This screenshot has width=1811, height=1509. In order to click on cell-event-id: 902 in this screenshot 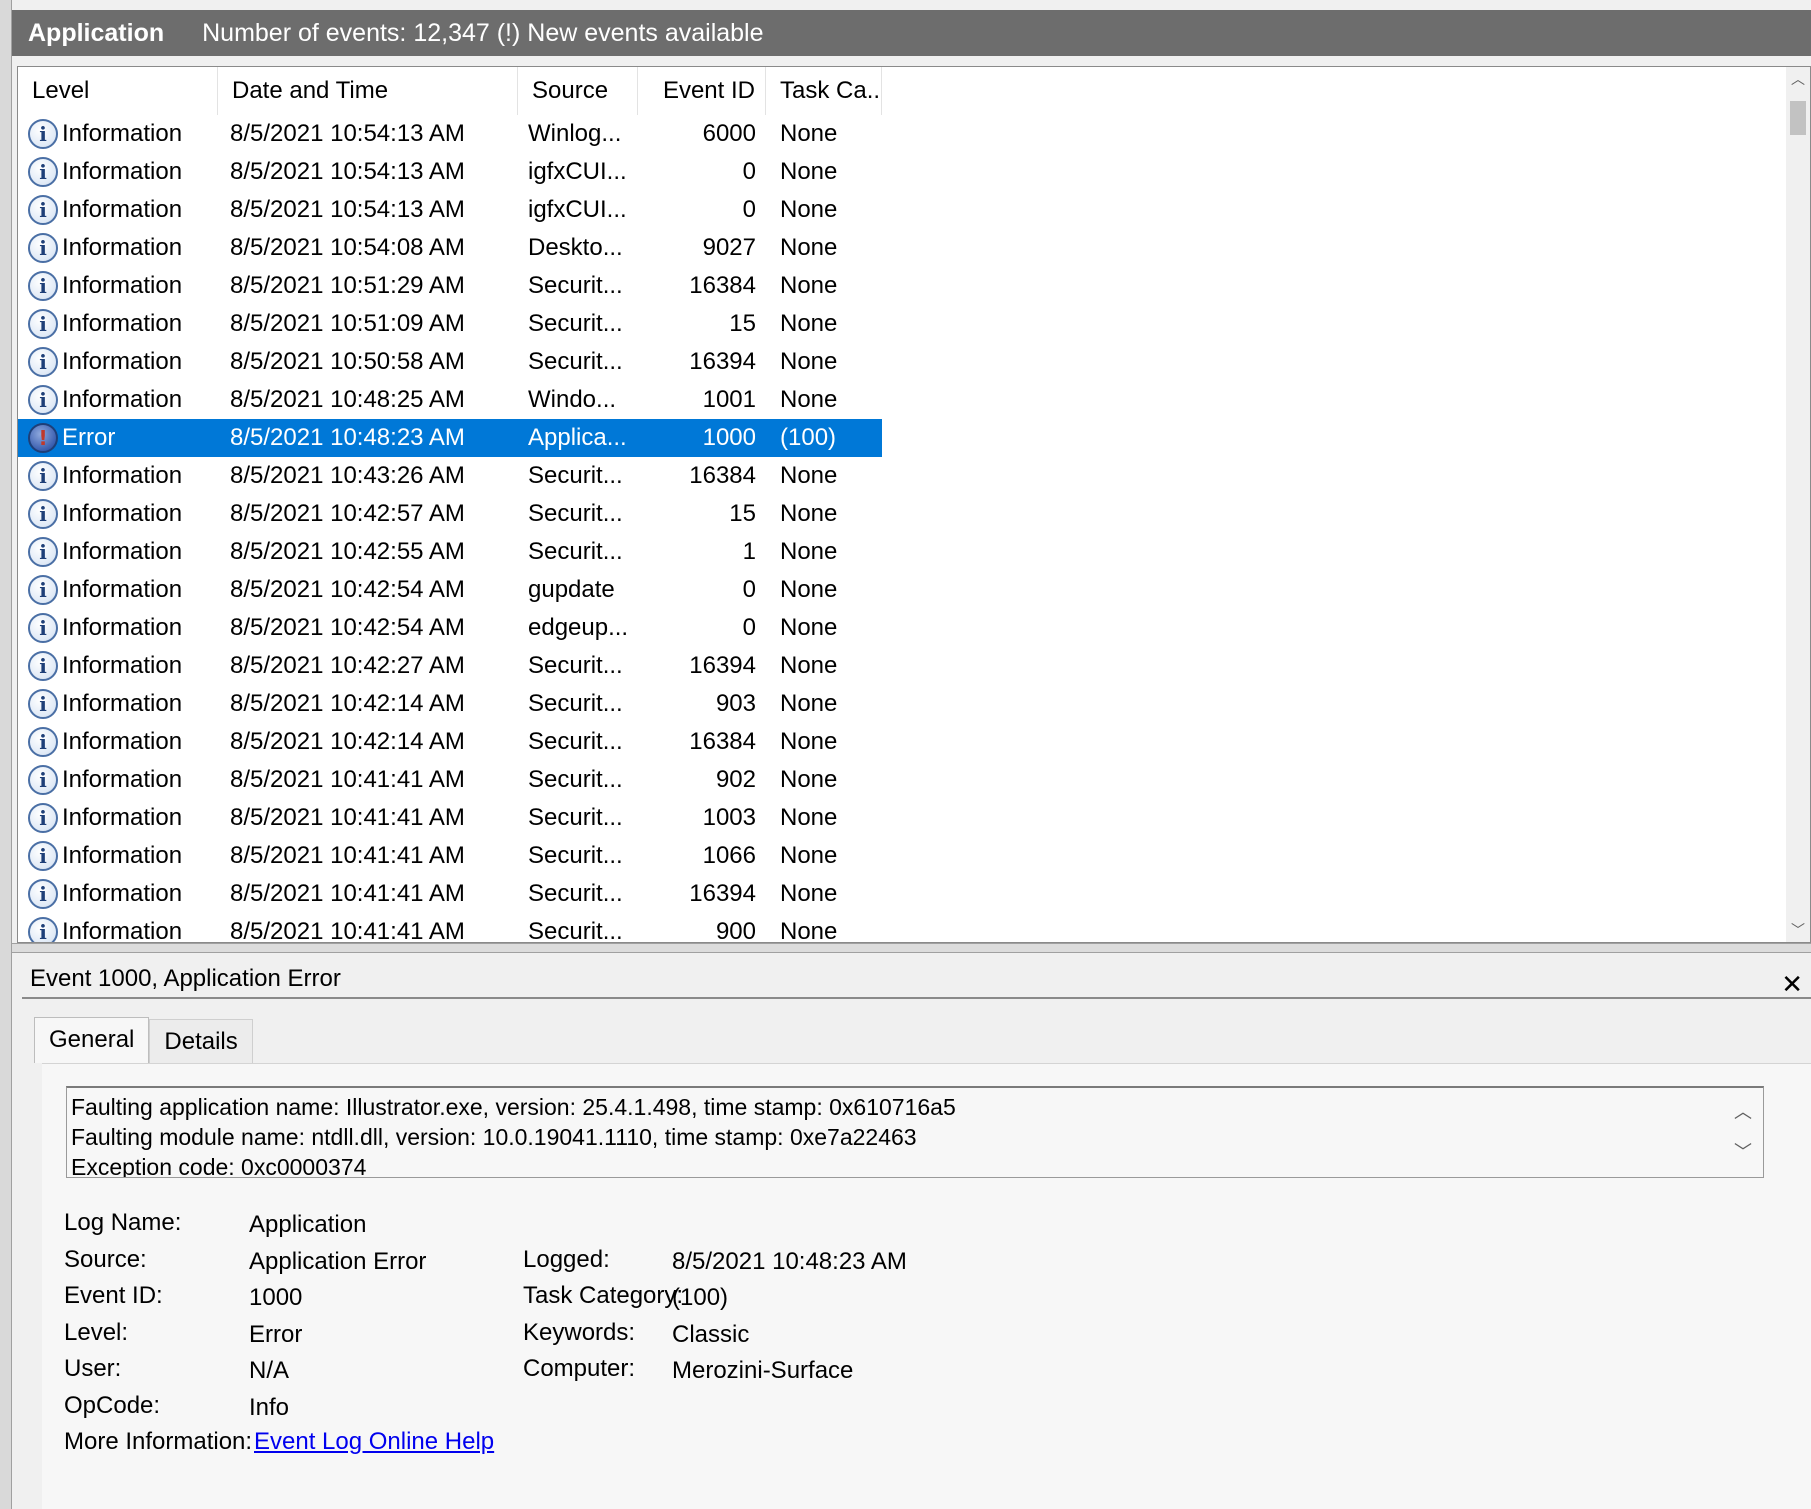, I will do `click(735, 779)`.